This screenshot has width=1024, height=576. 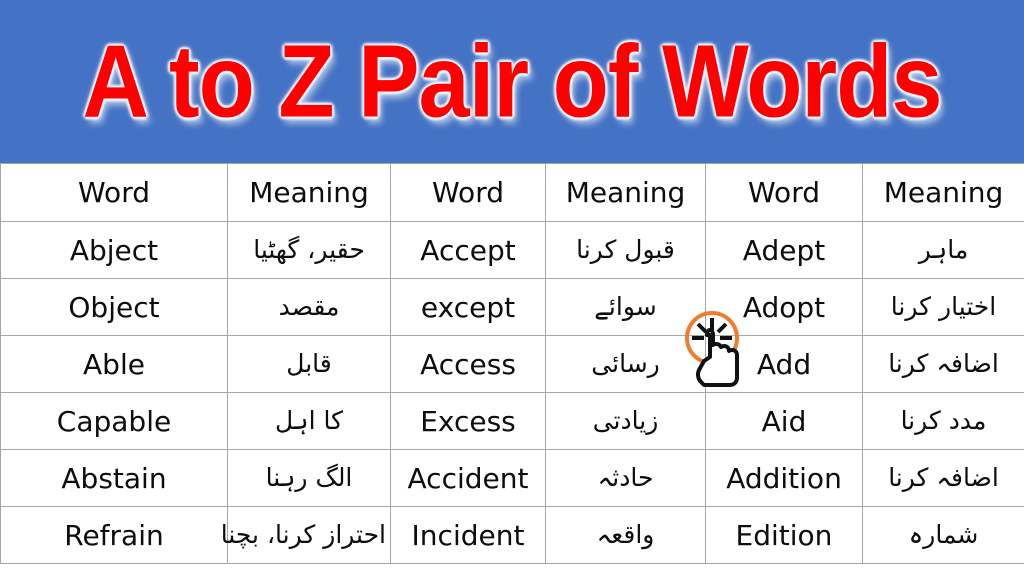 What do you see at coordinates (468, 192) in the screenshot?
I see `column-header-word-2: Word` at bounding box center [468, 192].